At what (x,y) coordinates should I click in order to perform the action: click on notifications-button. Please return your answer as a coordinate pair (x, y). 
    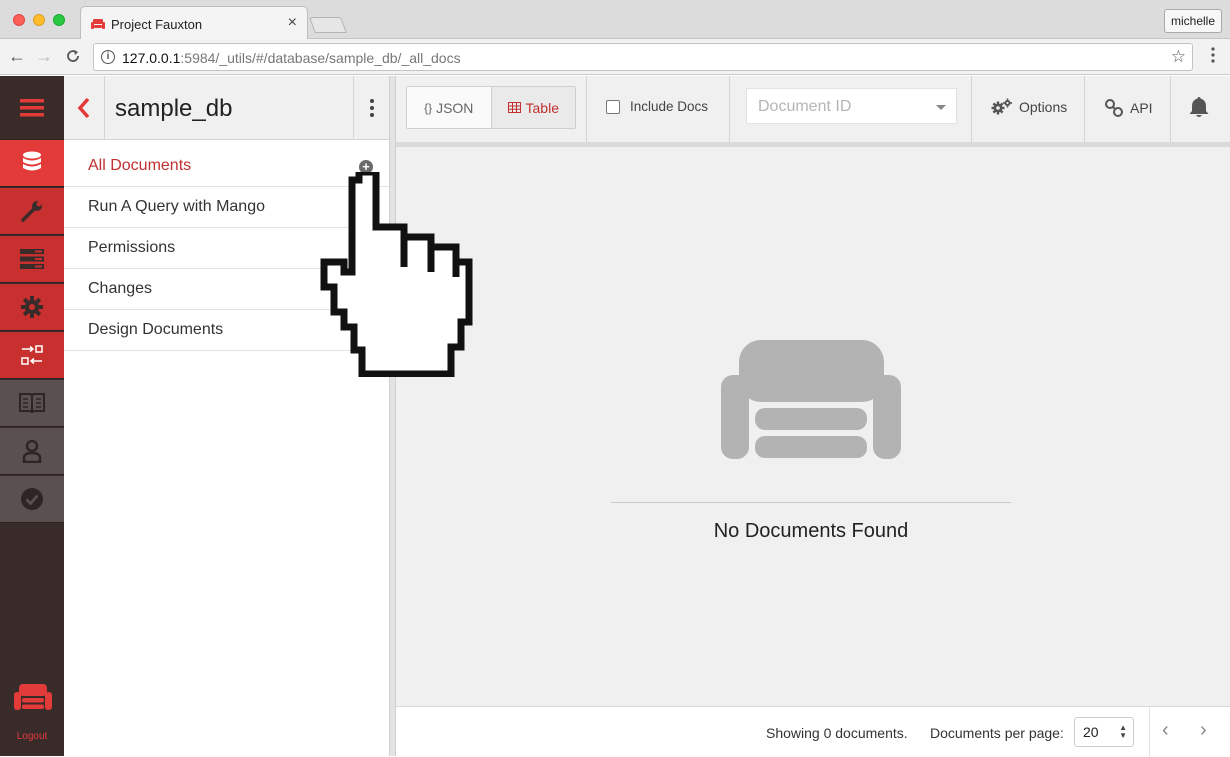
    Looking at the image, I should click on (1202, 107).